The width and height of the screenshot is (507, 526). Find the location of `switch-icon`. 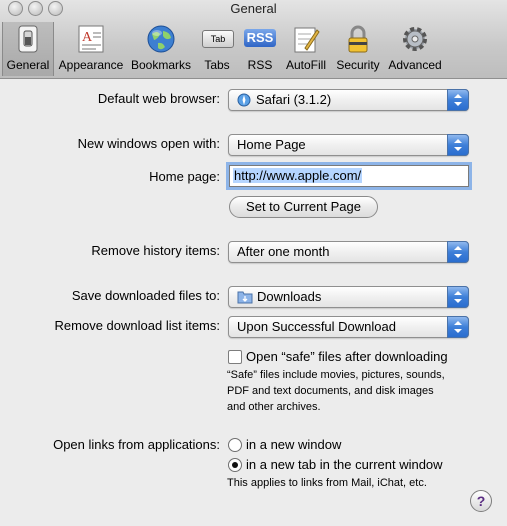

switch-icon is located at coordinates (28, 39).